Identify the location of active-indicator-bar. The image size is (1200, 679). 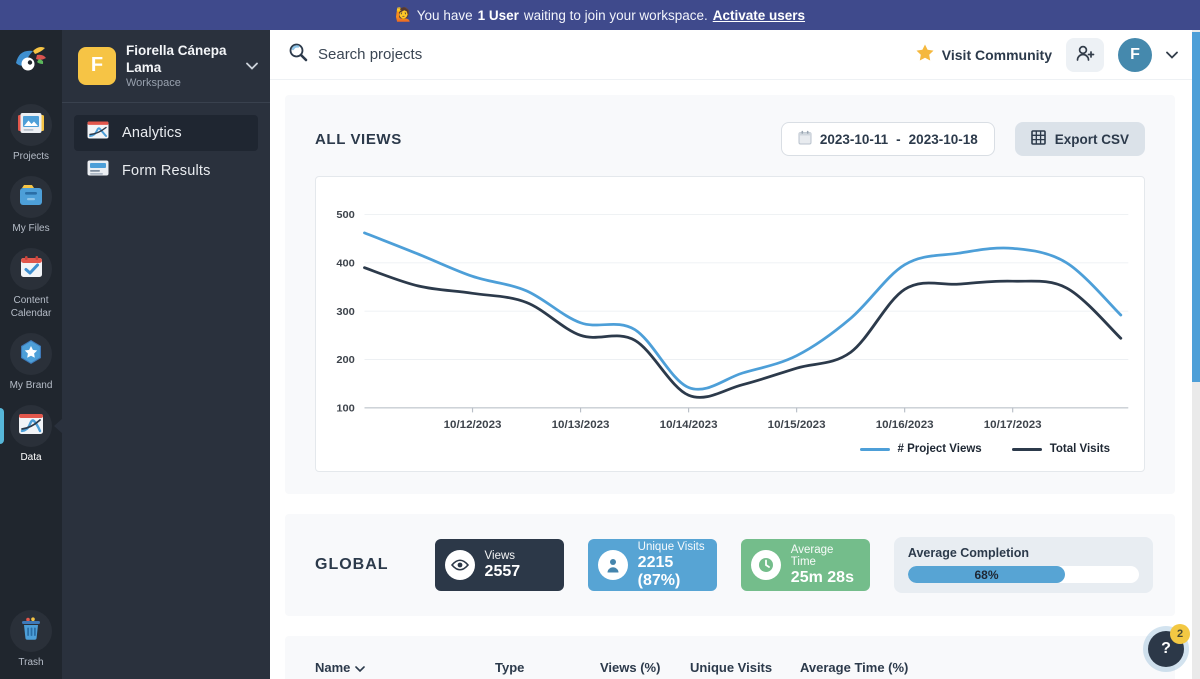
(2, 426).